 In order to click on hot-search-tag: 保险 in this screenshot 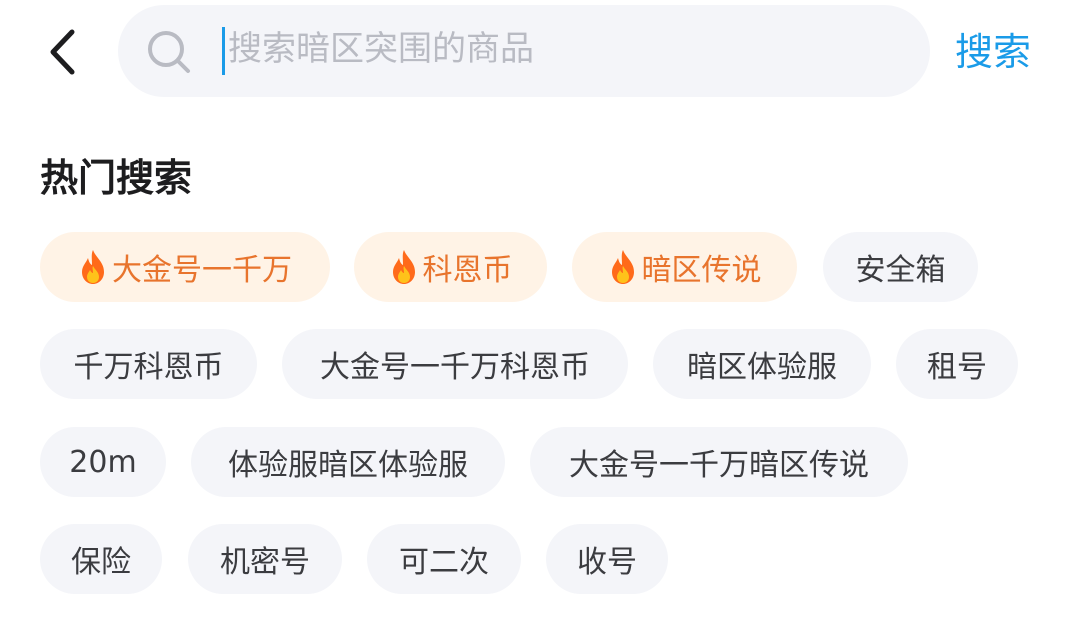, I will do `click(101, 559)`.